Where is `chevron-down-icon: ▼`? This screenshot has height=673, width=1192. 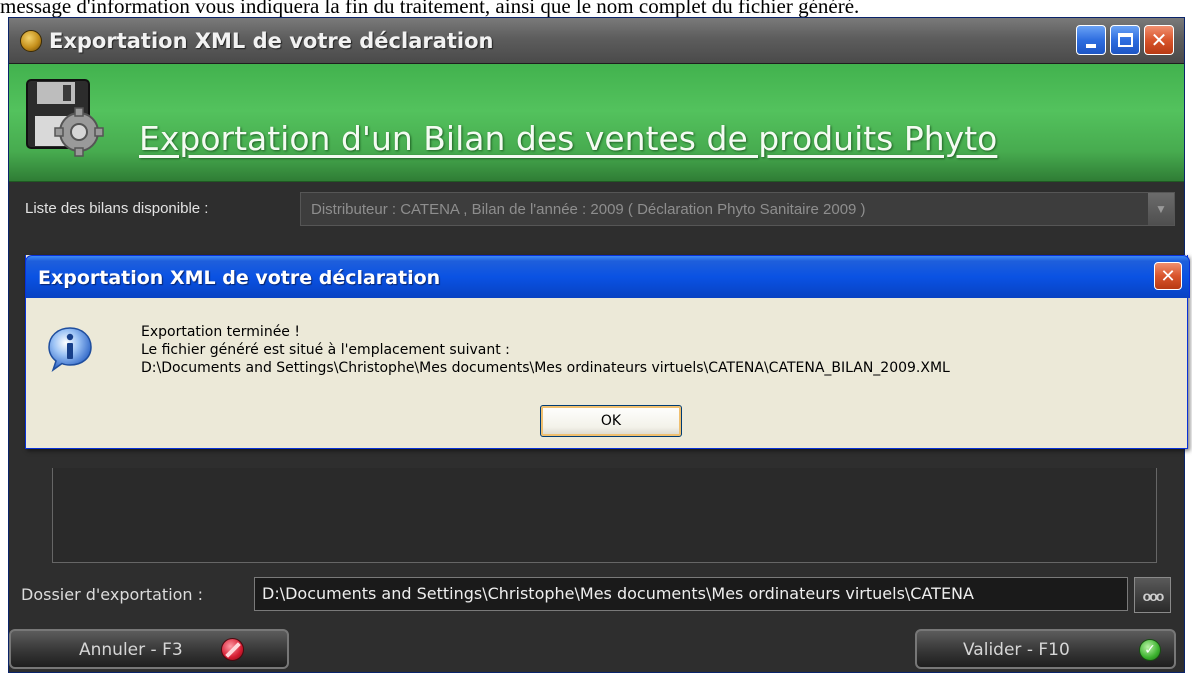
chevron-down-icon: ▼ is located at coordinates (1161, 209).